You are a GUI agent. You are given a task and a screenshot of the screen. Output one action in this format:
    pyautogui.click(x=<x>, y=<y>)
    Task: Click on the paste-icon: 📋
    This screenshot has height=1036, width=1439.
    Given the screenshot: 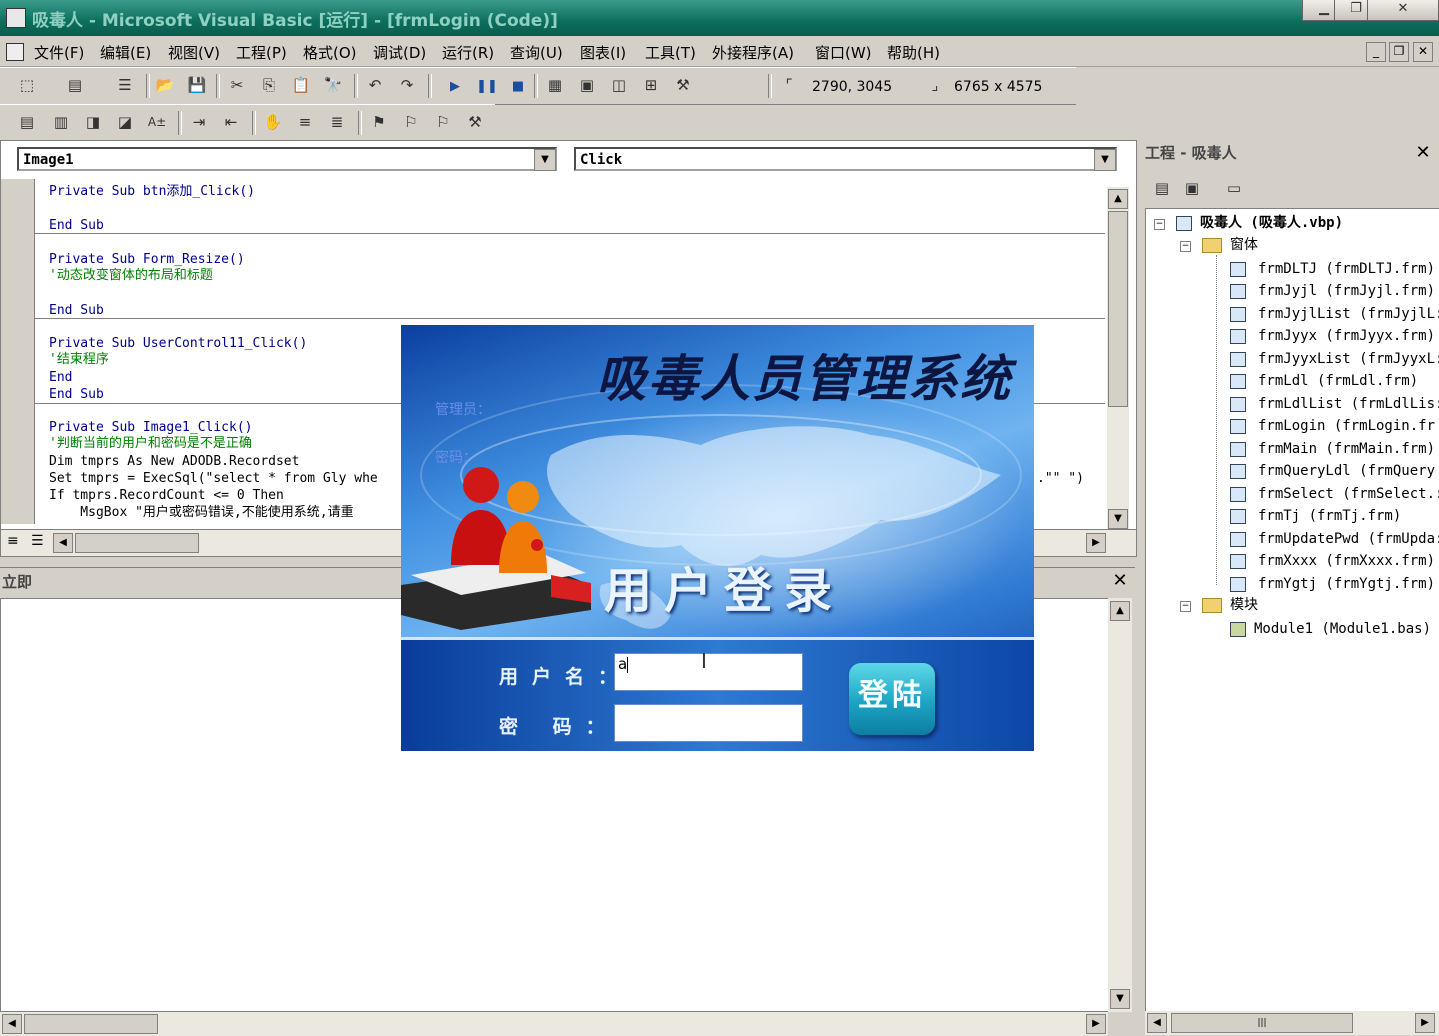 What is the action you would take?
    pyautogui.click(x=301, y=85)
    